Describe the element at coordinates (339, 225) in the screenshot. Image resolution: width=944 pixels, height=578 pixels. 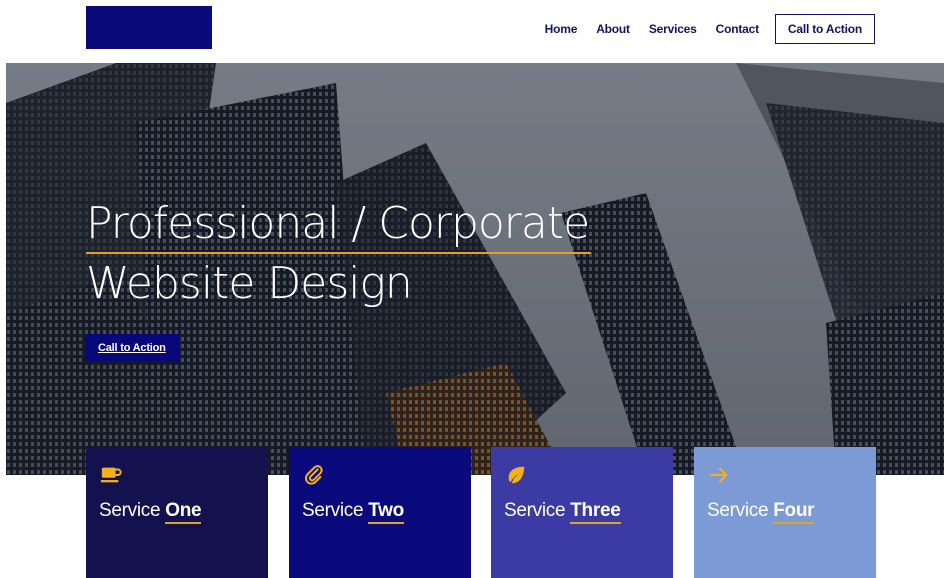
I see `hero-title-line-1: Professional / Corporate` at that location.